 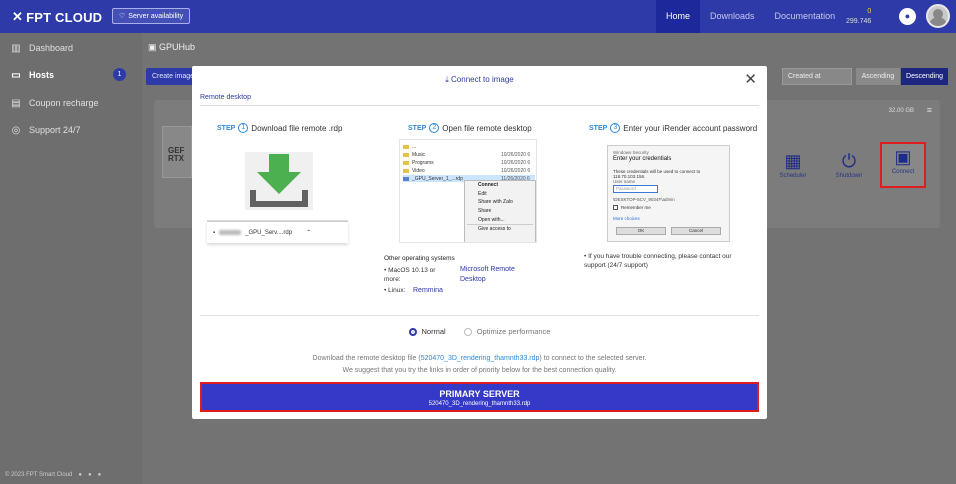 What do you see at coordinates (214, 232) in the screenshot?
I see `rdp-file-icon: ▪` at bounding box center [214, 232].